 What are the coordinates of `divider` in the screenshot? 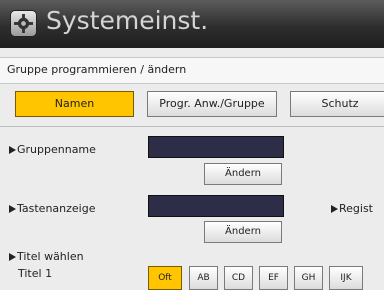 It's located at (192, 126).